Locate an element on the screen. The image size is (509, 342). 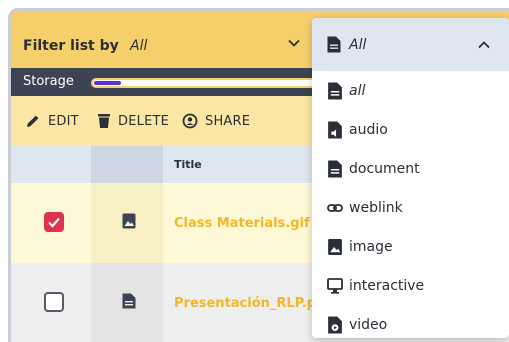
image-file-icon is located at coordinates (129, 221).